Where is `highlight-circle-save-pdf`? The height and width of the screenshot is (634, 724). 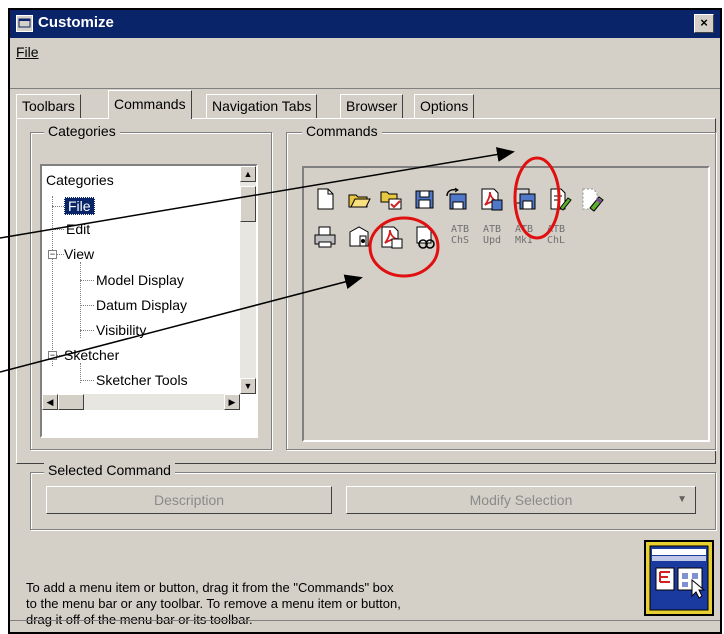
highlight-circle-save-pdf is located at coordinates (537, 198).